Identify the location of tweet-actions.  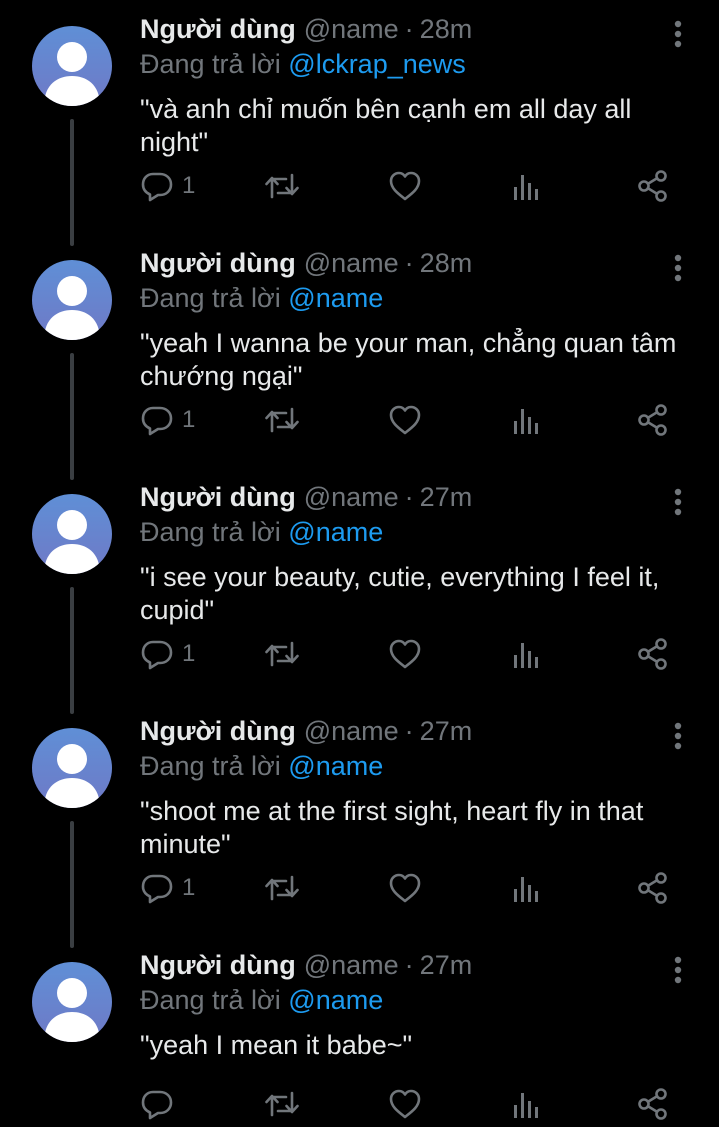
(410, 1104).